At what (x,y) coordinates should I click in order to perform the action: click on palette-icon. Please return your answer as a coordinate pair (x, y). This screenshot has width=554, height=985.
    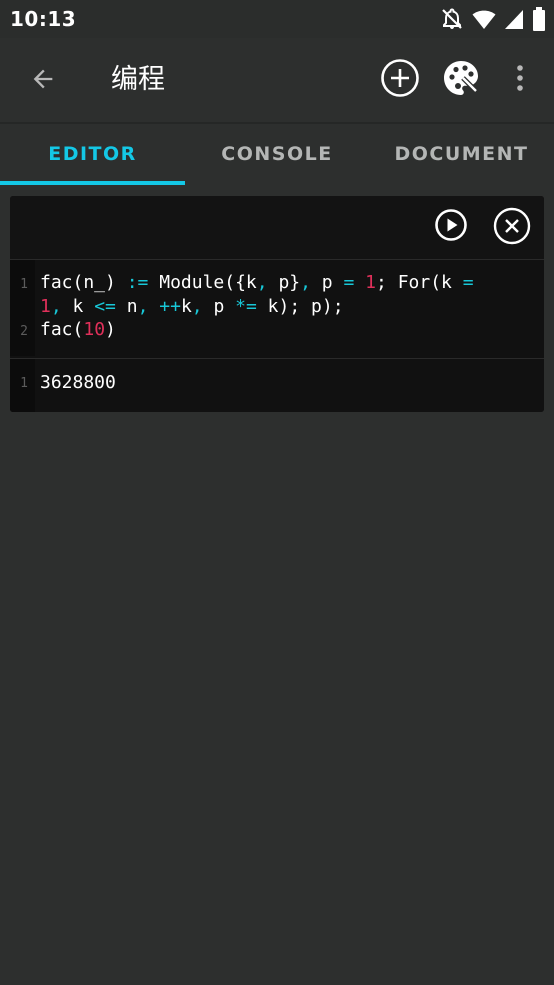
    Looking at the image, I should click on (461, 80).